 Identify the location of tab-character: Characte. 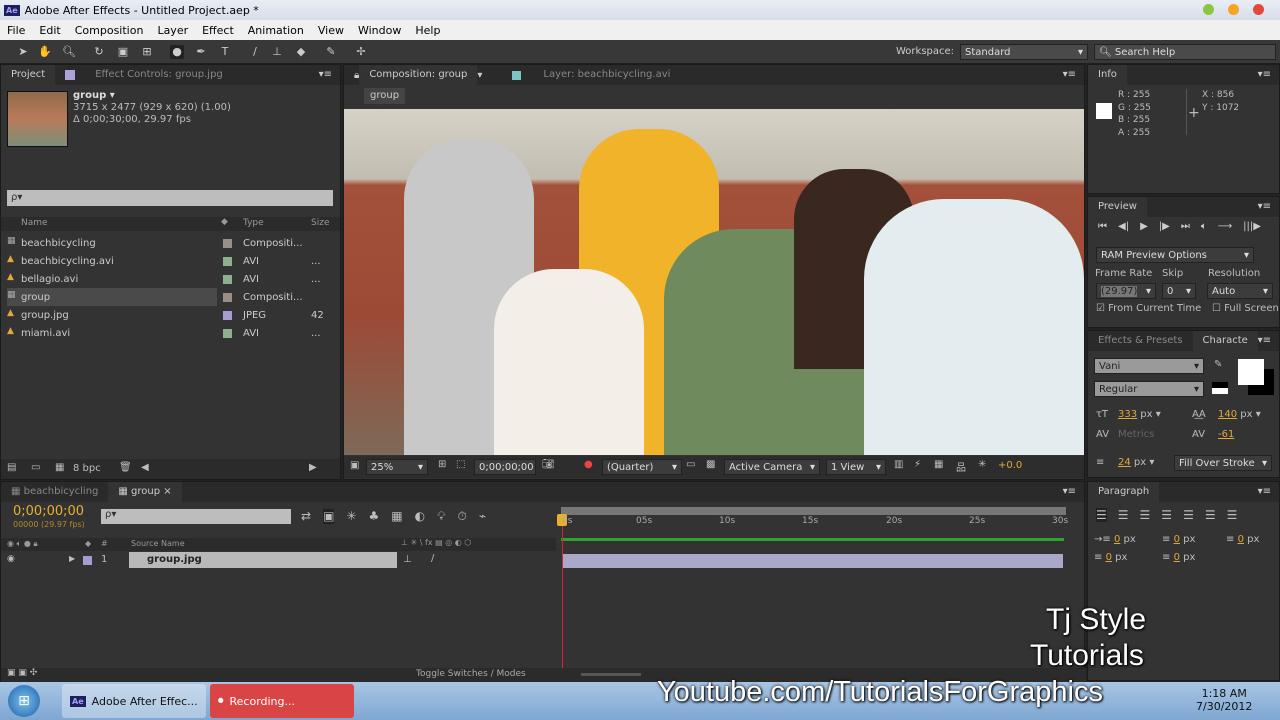
(1225, 341).